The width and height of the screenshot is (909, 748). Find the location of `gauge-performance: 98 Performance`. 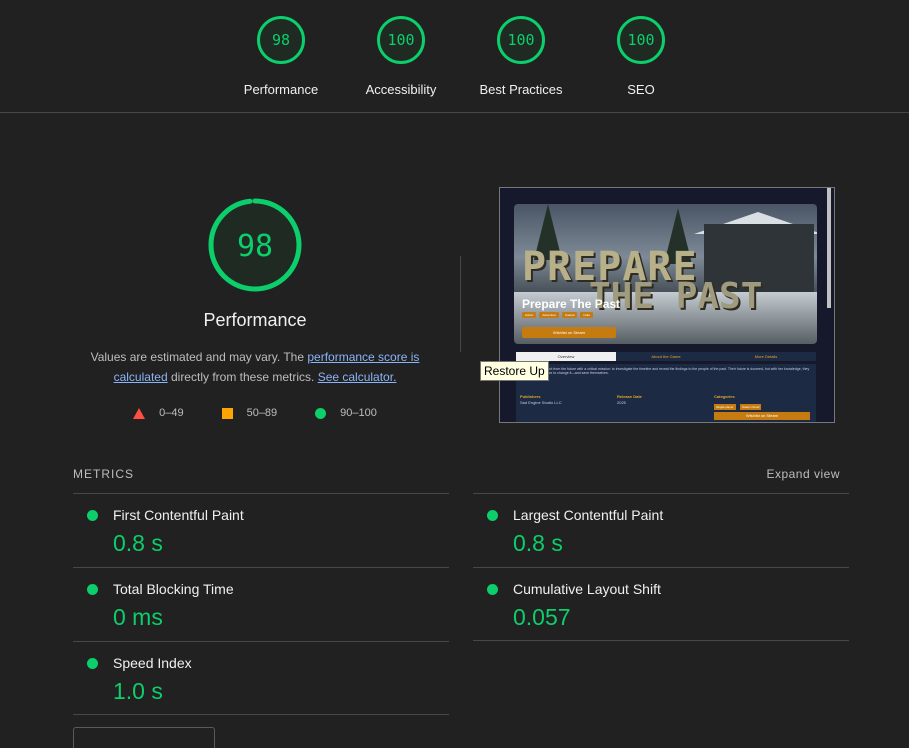

gauge-performance: 98 Performance is located at coordinates (281, 56).